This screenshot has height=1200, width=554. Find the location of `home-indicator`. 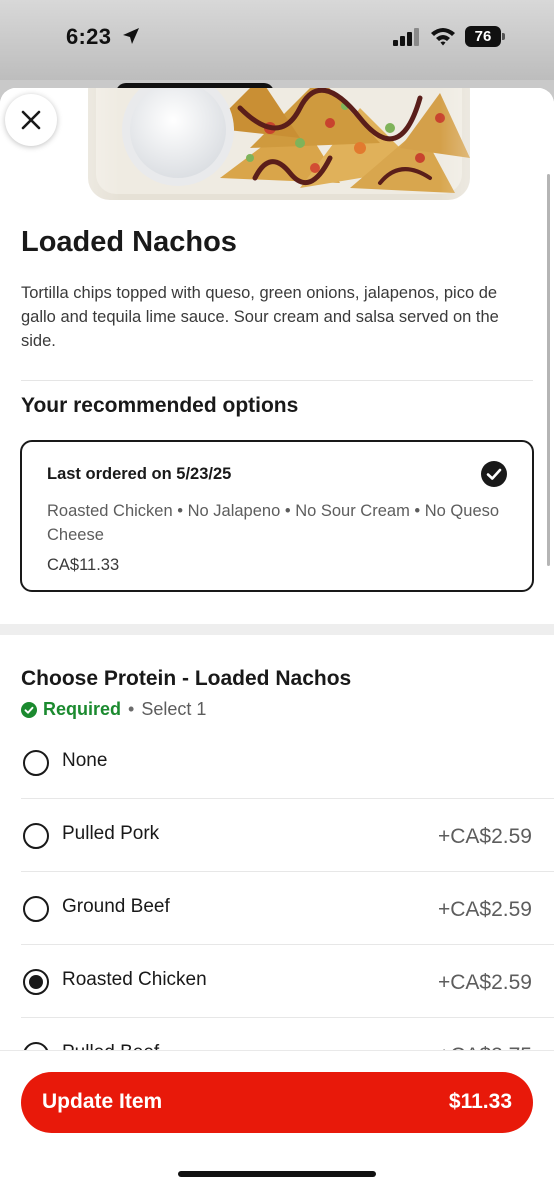

home-indicator is located at coordinates (277, 1174).